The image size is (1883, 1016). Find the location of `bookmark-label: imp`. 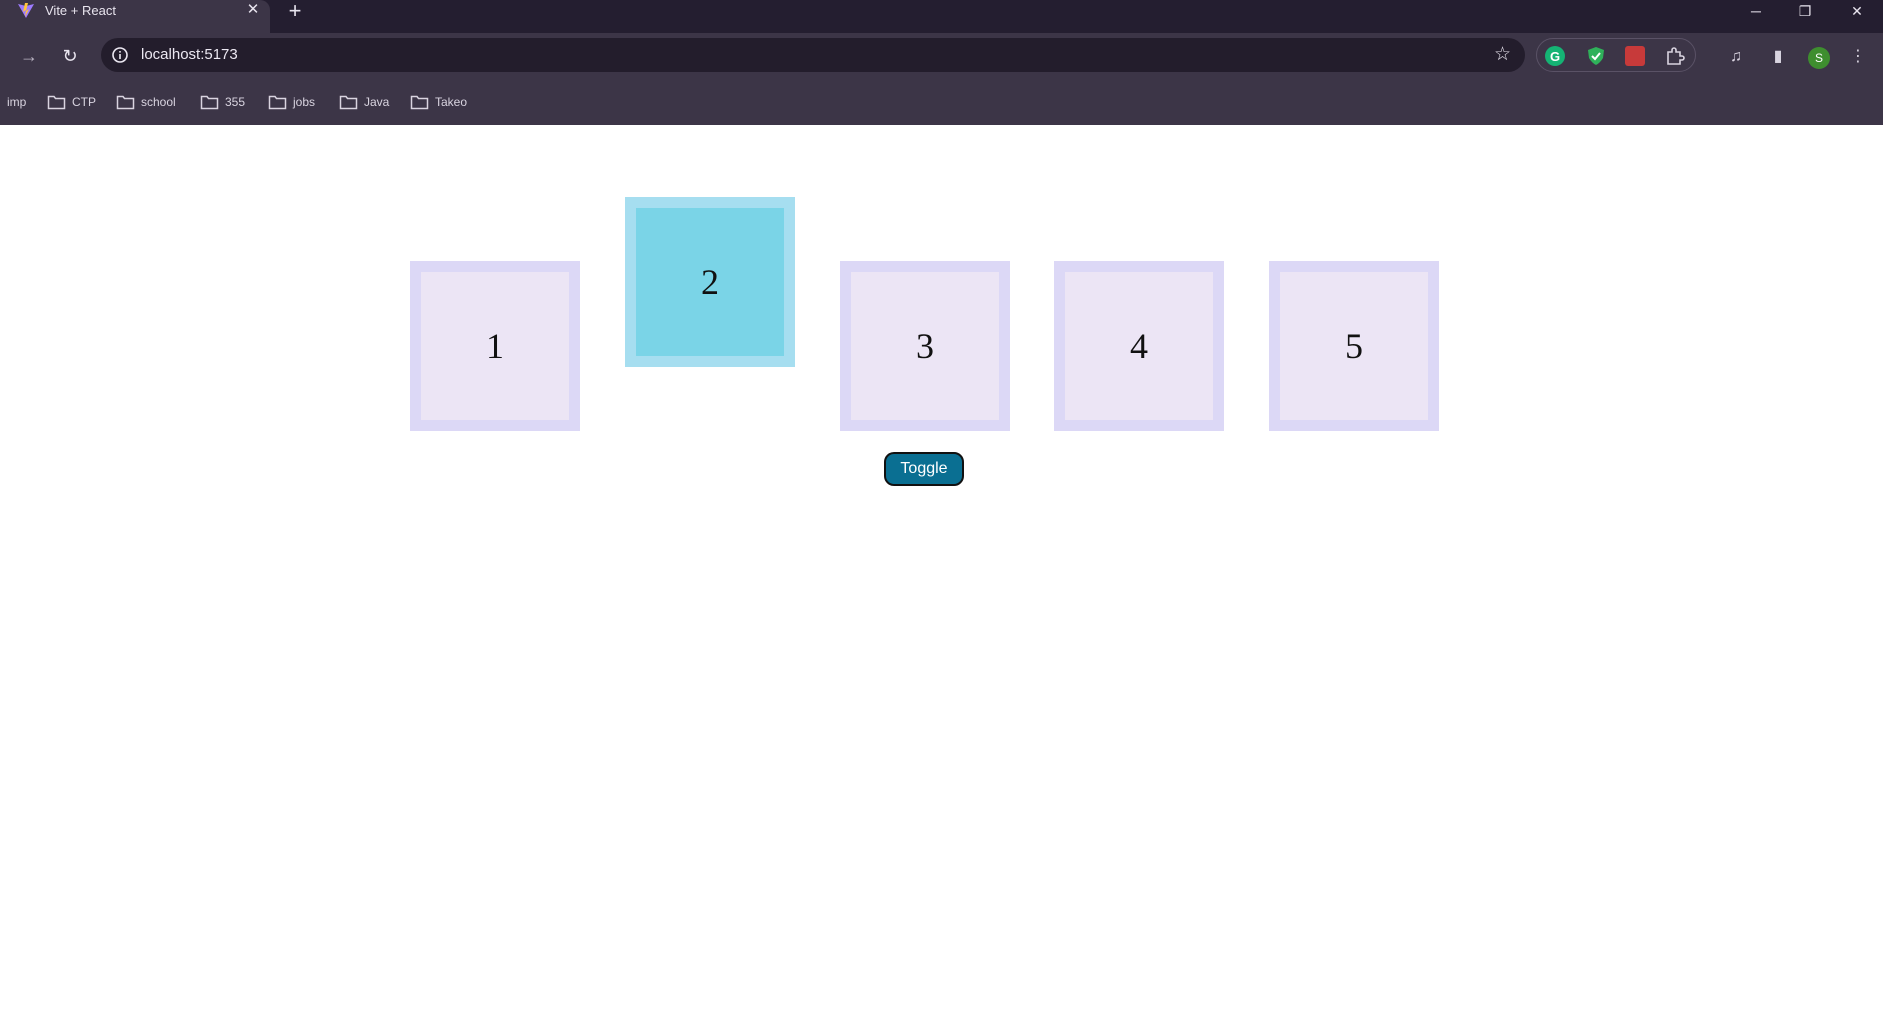

bookmark-label: imp is located at coordinates (17, 102).